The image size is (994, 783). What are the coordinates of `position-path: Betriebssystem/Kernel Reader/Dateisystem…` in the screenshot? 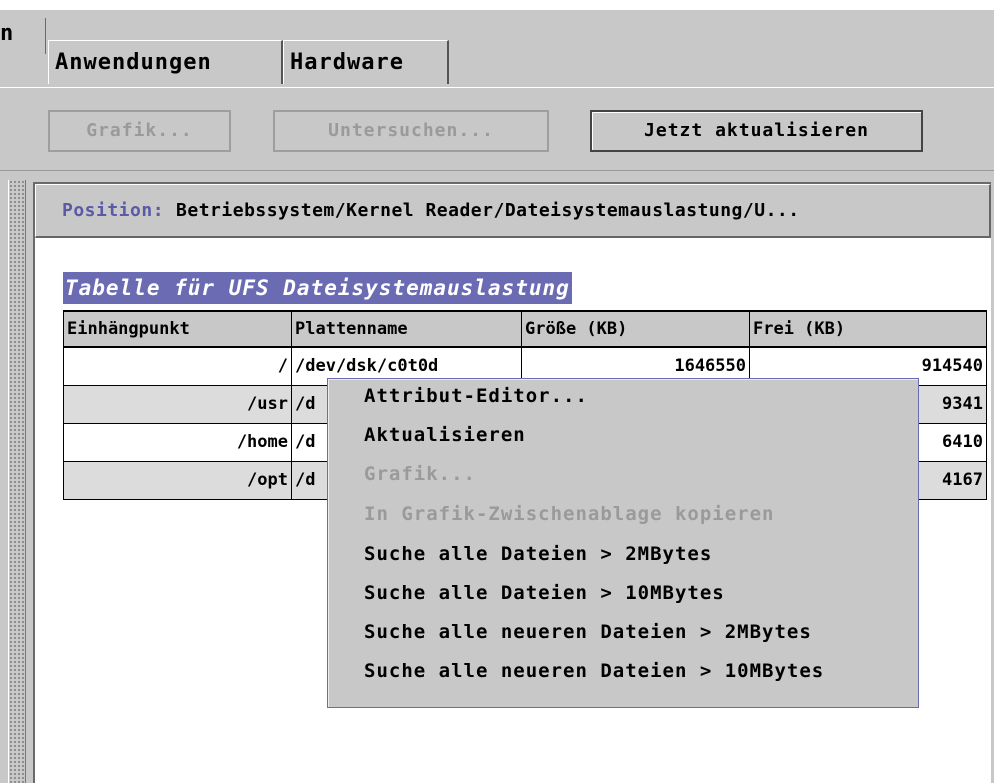 It's located at (488, 210).